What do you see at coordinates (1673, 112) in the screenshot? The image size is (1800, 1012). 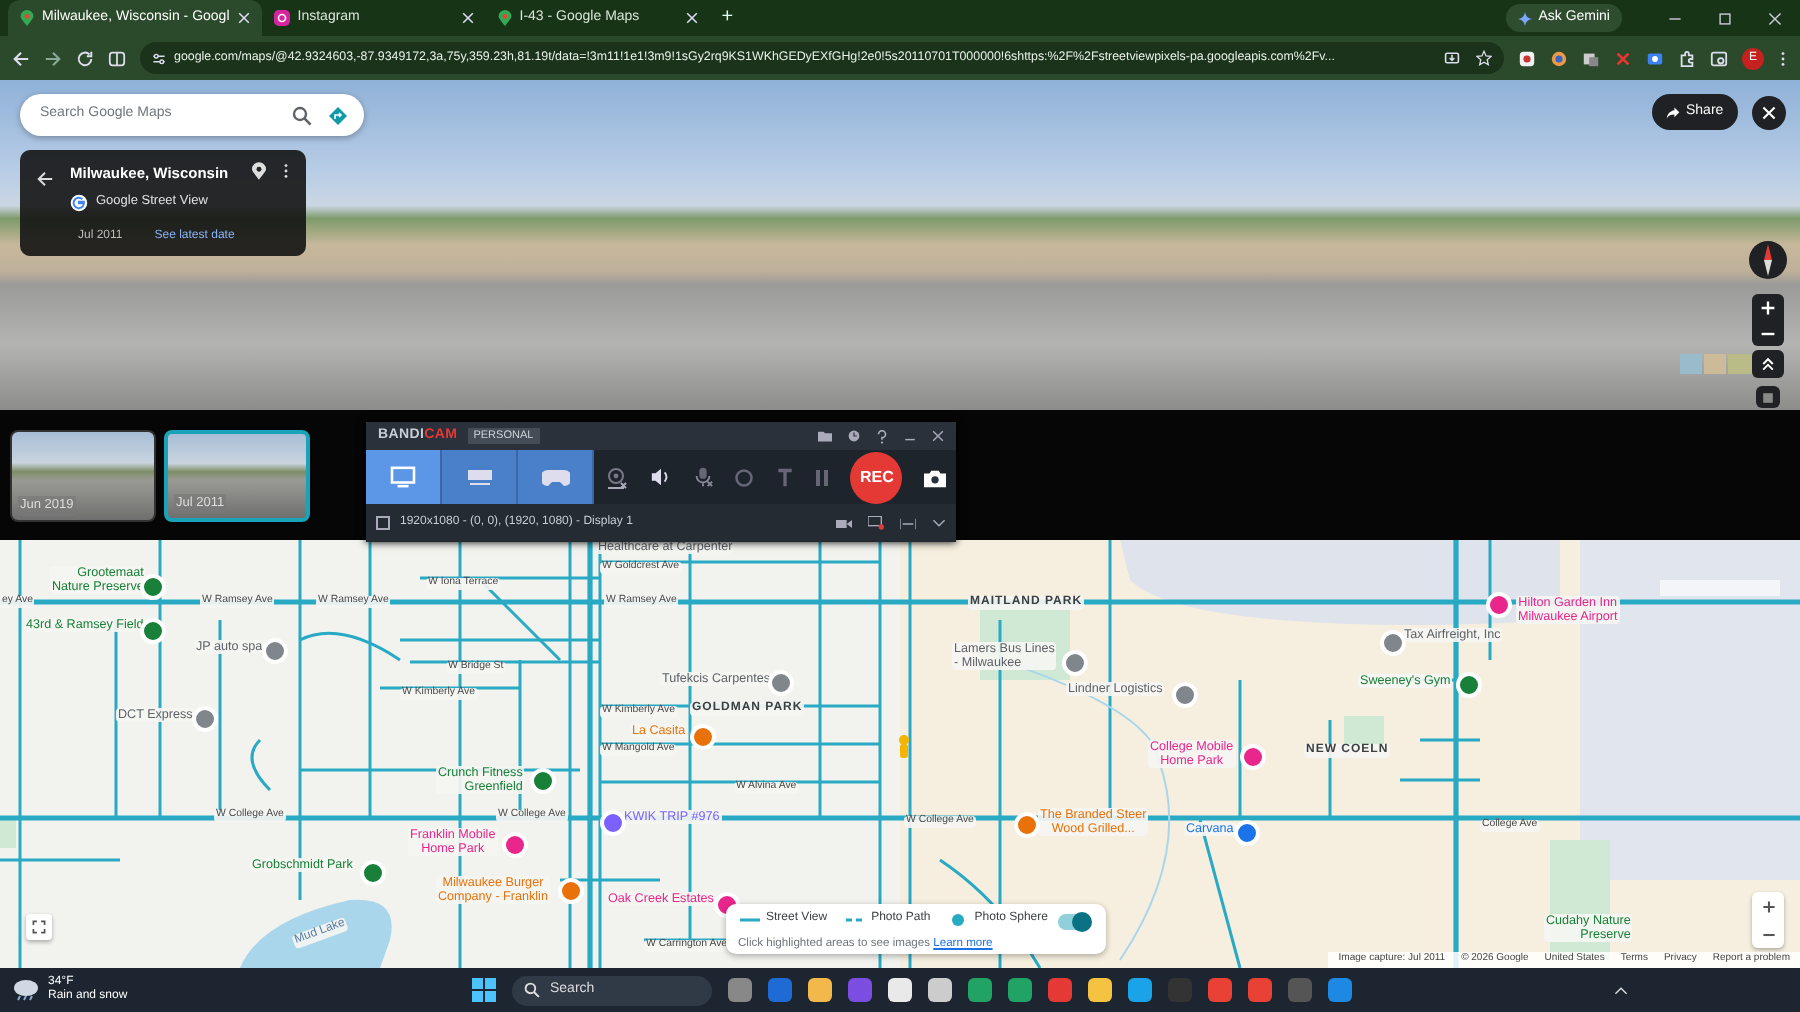 I see `share-icon` at bounding box center [1673, 112].